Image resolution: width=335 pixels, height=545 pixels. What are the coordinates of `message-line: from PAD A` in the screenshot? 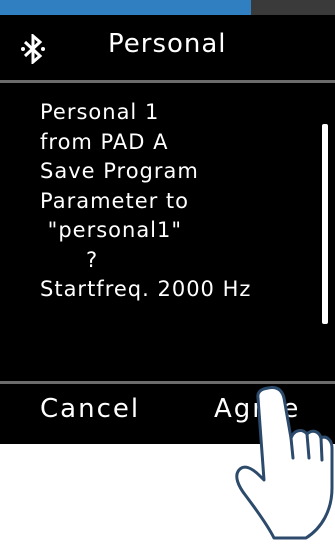 It's located at (104, 141).